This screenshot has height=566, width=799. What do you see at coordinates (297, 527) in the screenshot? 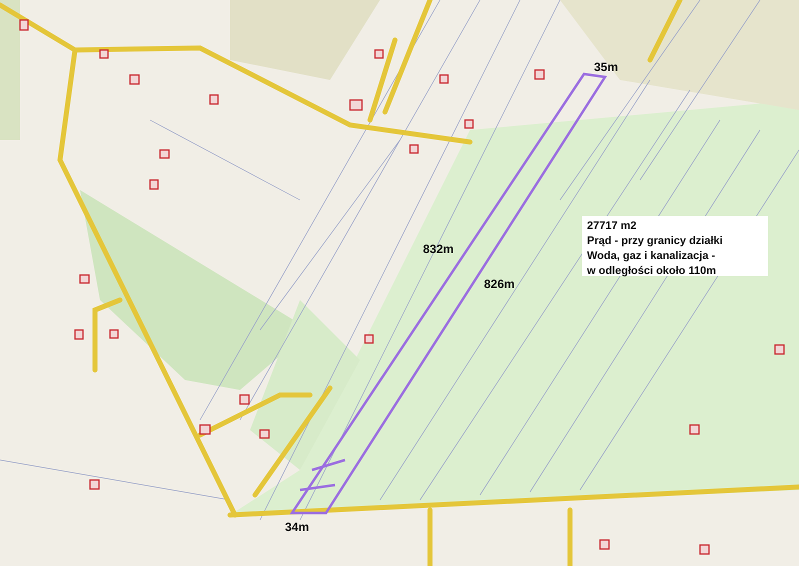
I see `distance-label: 34m` at bounding box center [297, 527].